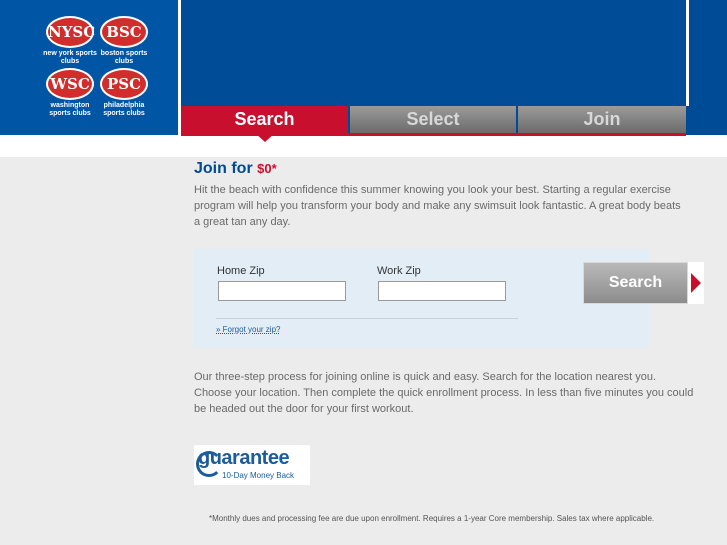 The height and width of the screenshot is (545, 727). What do you see at coordinates (282, 291) in the screenshot?
I see `home-zip-input` at bounding box center [282, 291].